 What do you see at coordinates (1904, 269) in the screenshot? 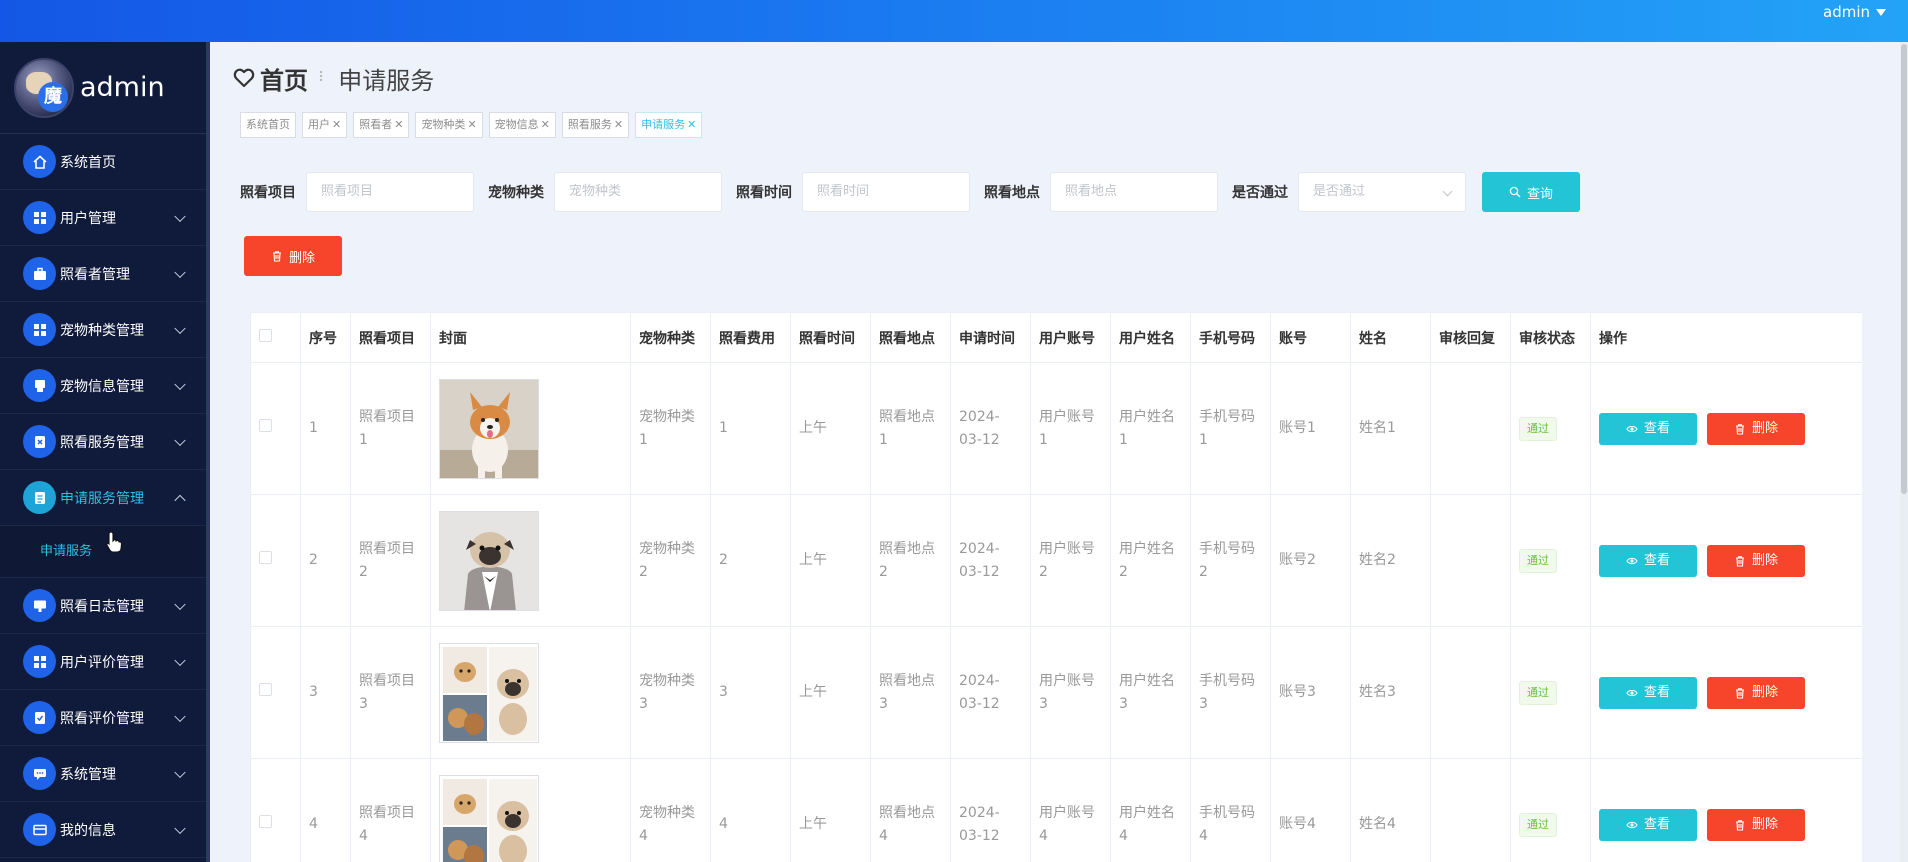
I see `scrollbar-thumb` at bounding box center [1904, 269].